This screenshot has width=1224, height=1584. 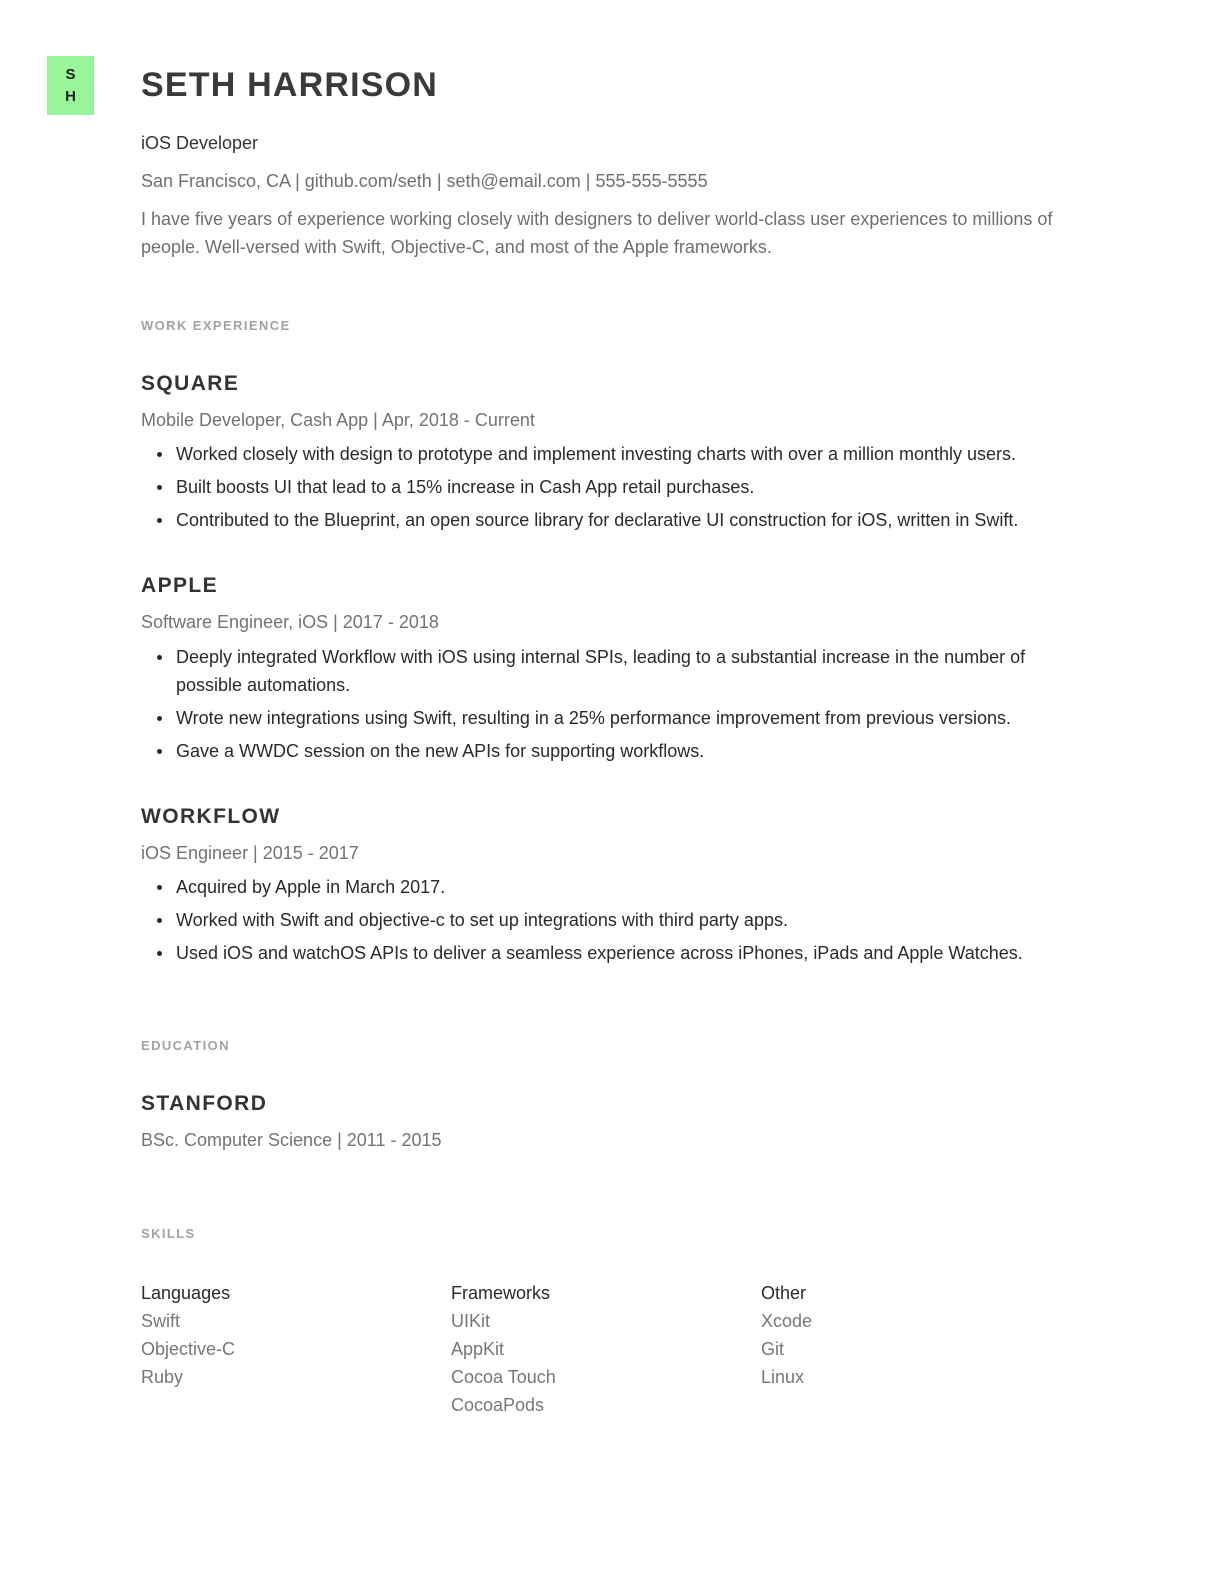 I want to click on section-label-education: EDUCATION, so click(x=185, y=1045).